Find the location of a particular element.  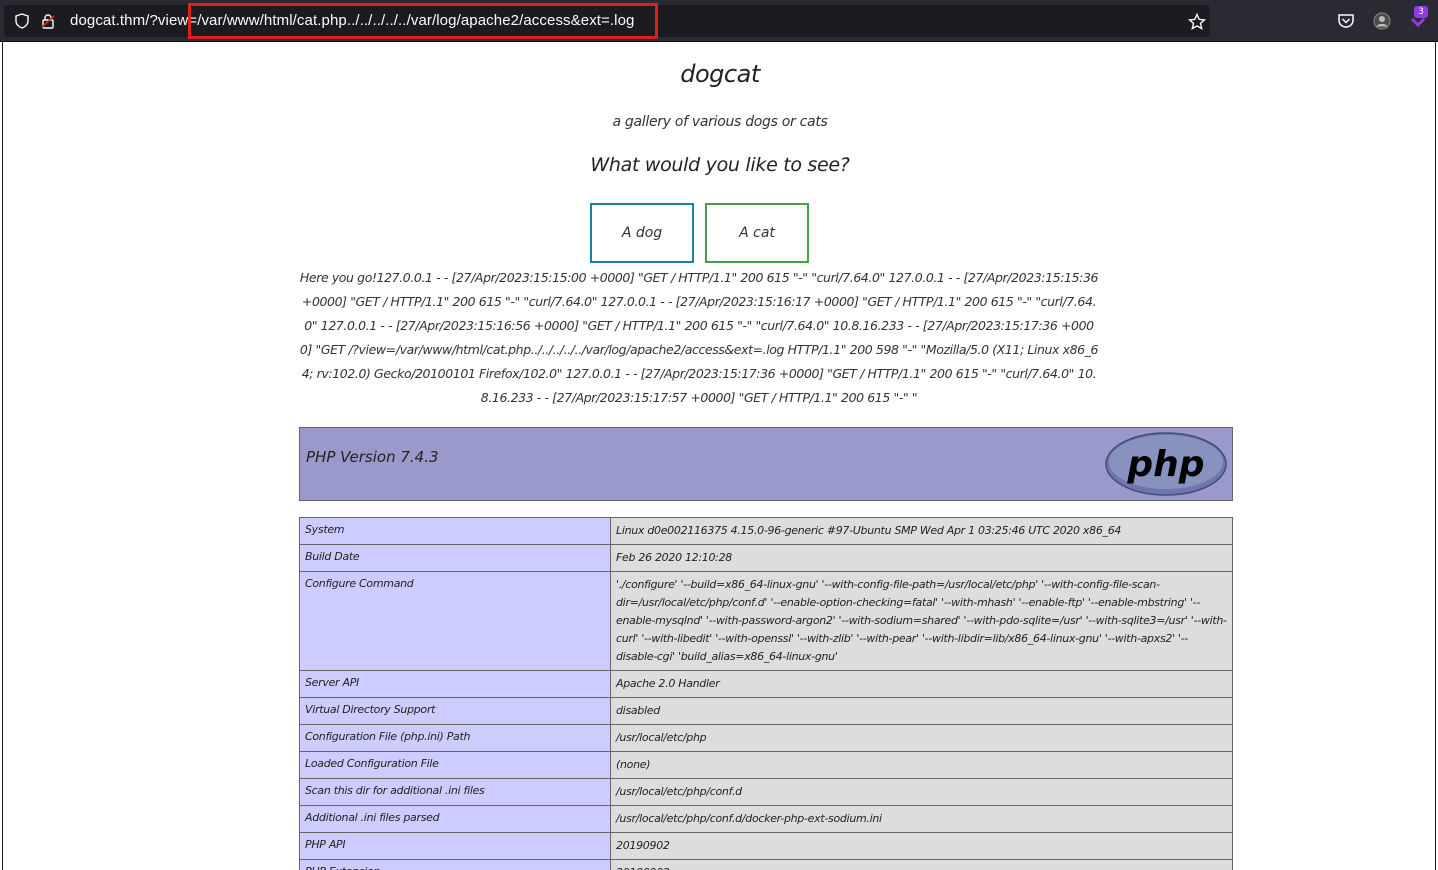

url-host: dogcat.thm/?view is located at coordinates (129, 20).